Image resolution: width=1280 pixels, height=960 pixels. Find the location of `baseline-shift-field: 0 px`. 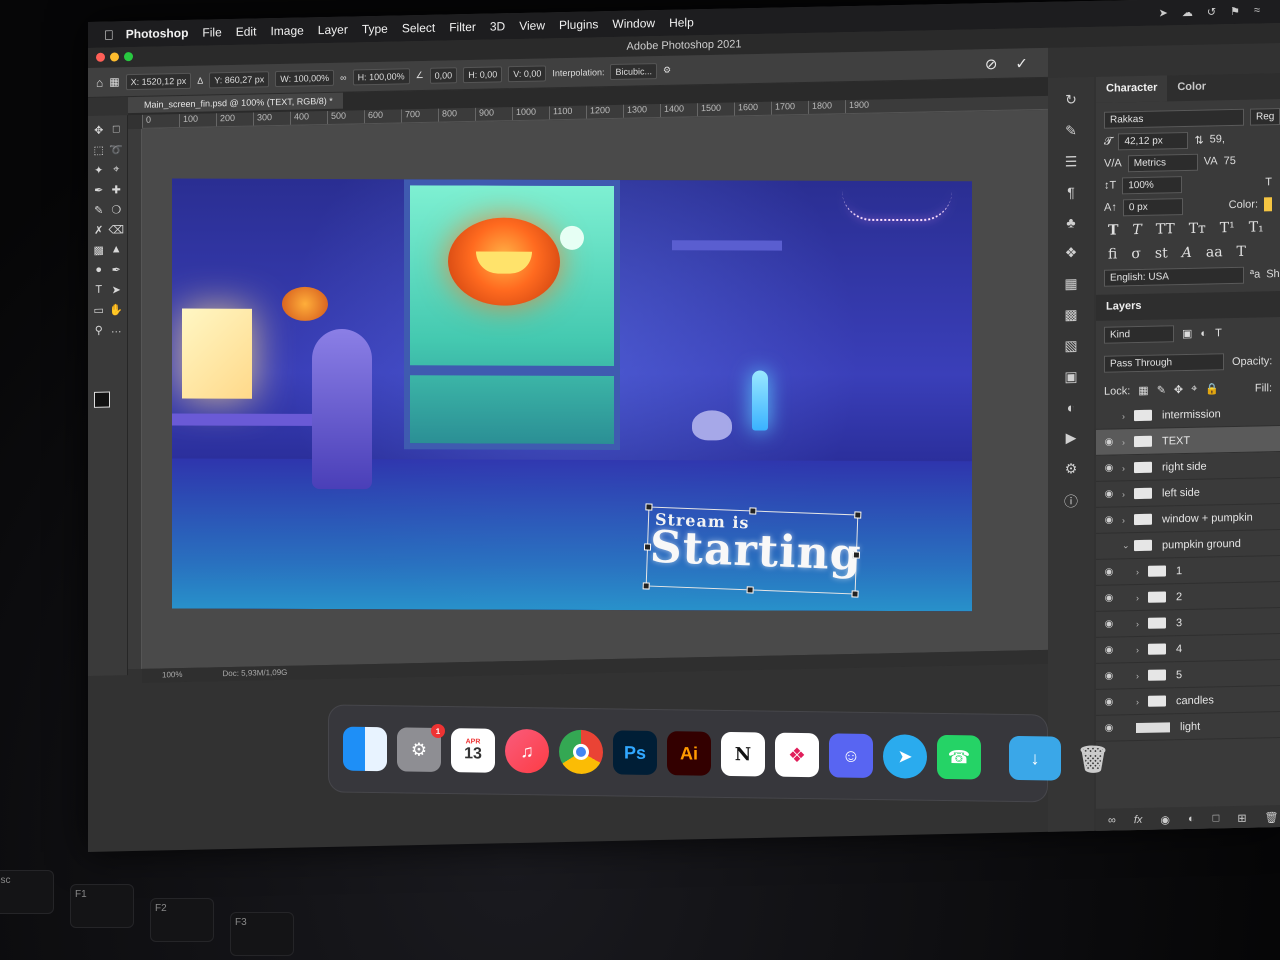

baseline-shift-field: 0 px is located at coordinates (1152, 206).